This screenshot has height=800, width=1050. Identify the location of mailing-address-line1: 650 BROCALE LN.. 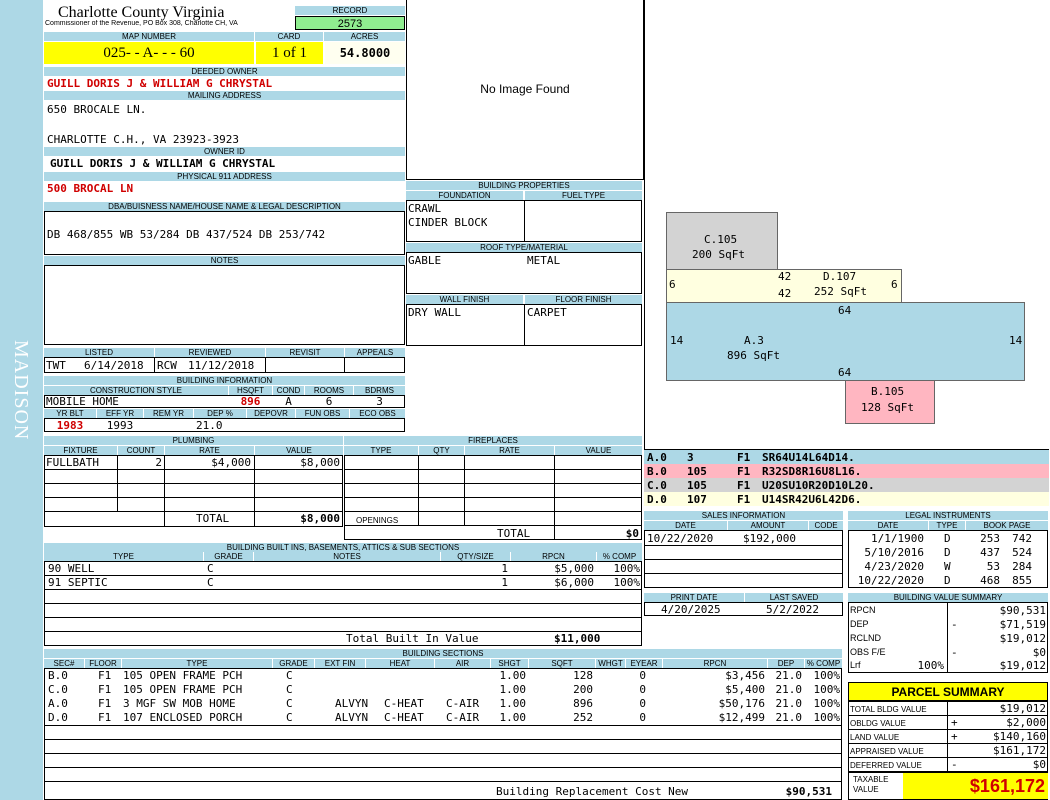
(97, 109).